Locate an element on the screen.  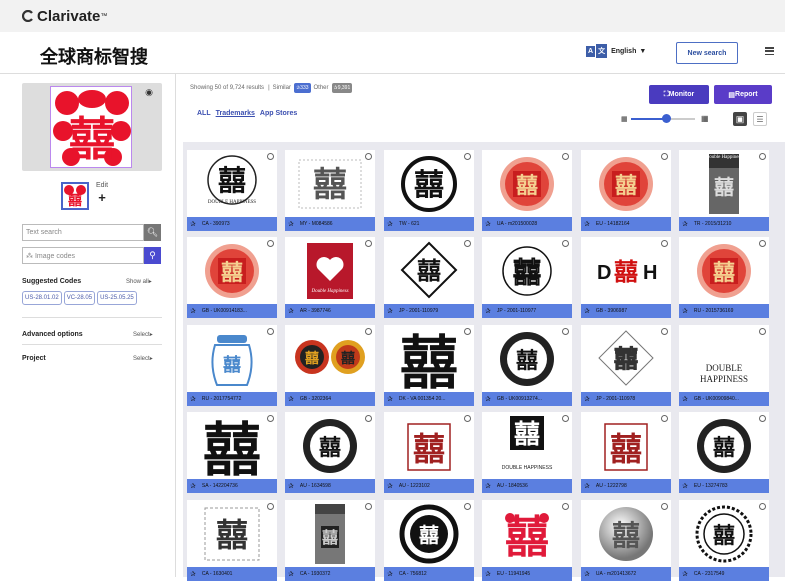
trademark-card: 囍 ✰ CA - 1930372 is located at coordinates (330, 540).